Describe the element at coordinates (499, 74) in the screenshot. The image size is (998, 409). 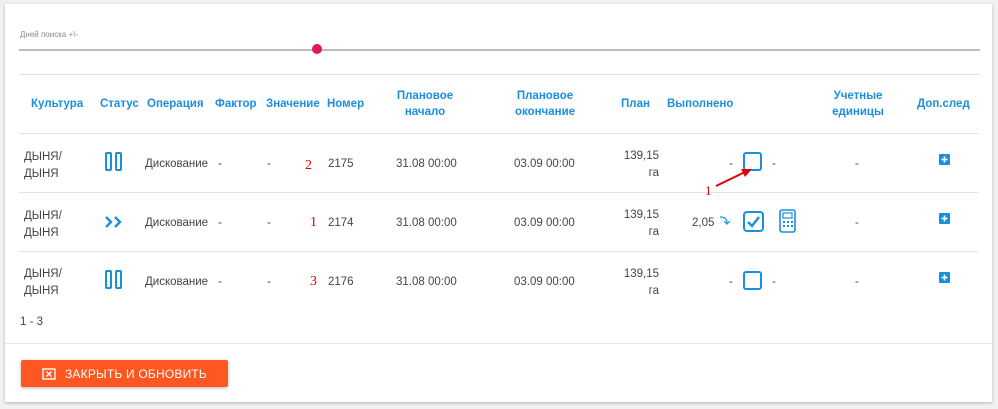
I see `table-top-divider` at that location.